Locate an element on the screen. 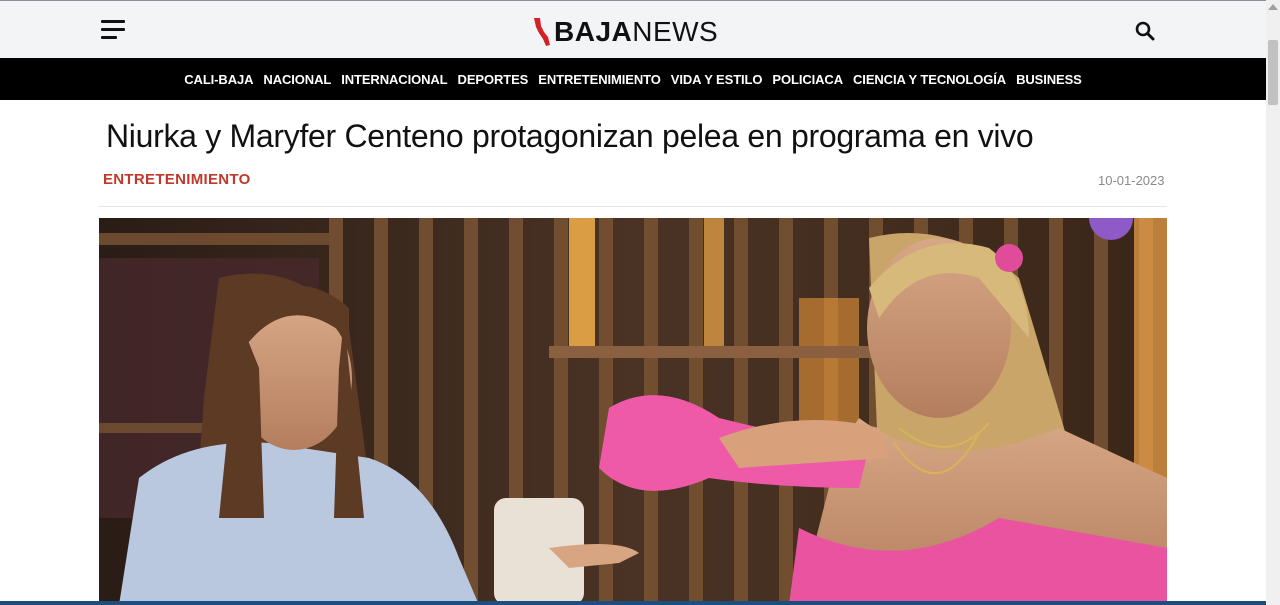 The image size is (1280, 605). site-header: BAJA NEWS is located at coordinates (633, 29).